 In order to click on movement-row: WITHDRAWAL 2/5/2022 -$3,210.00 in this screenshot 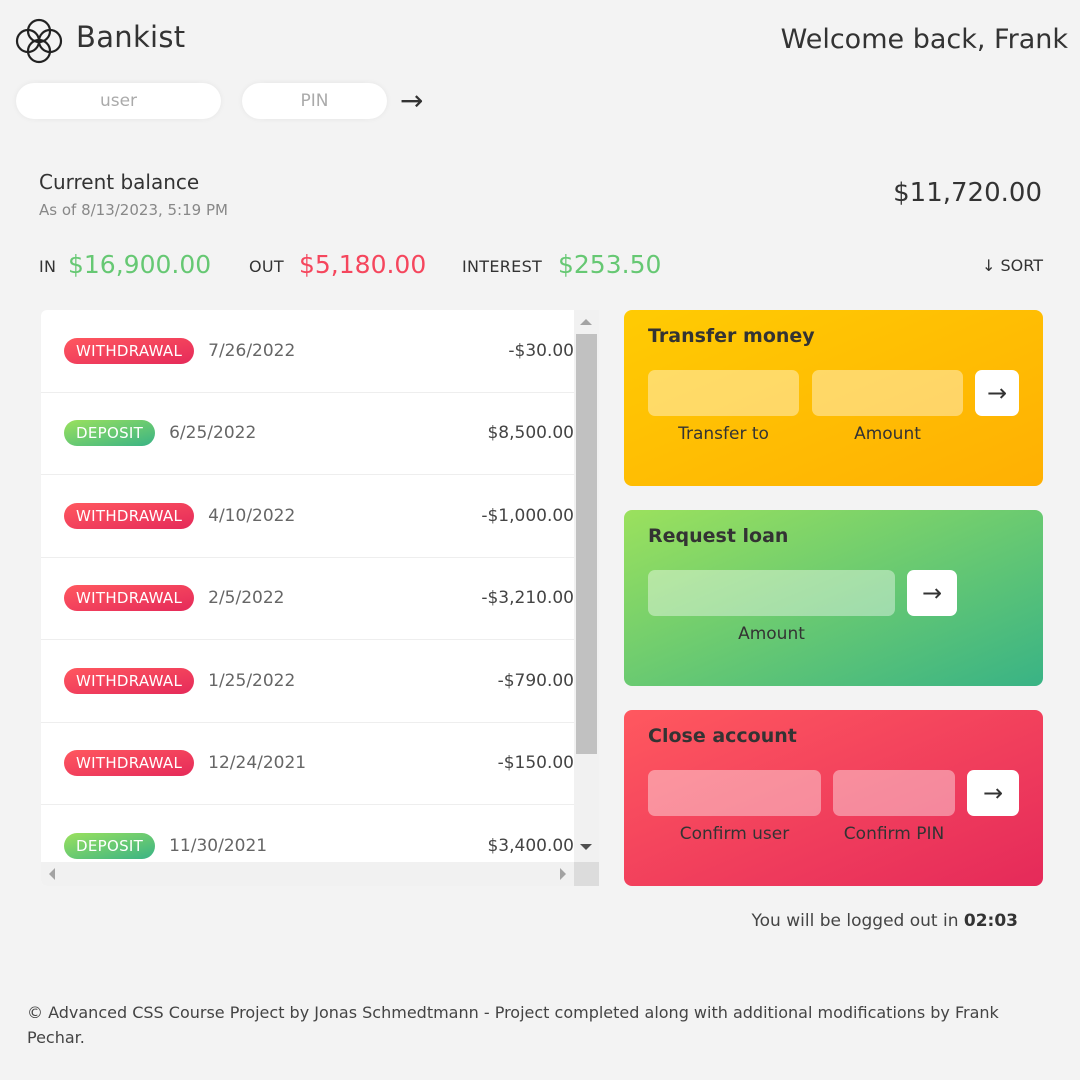, I will do `click(307, 599)`.